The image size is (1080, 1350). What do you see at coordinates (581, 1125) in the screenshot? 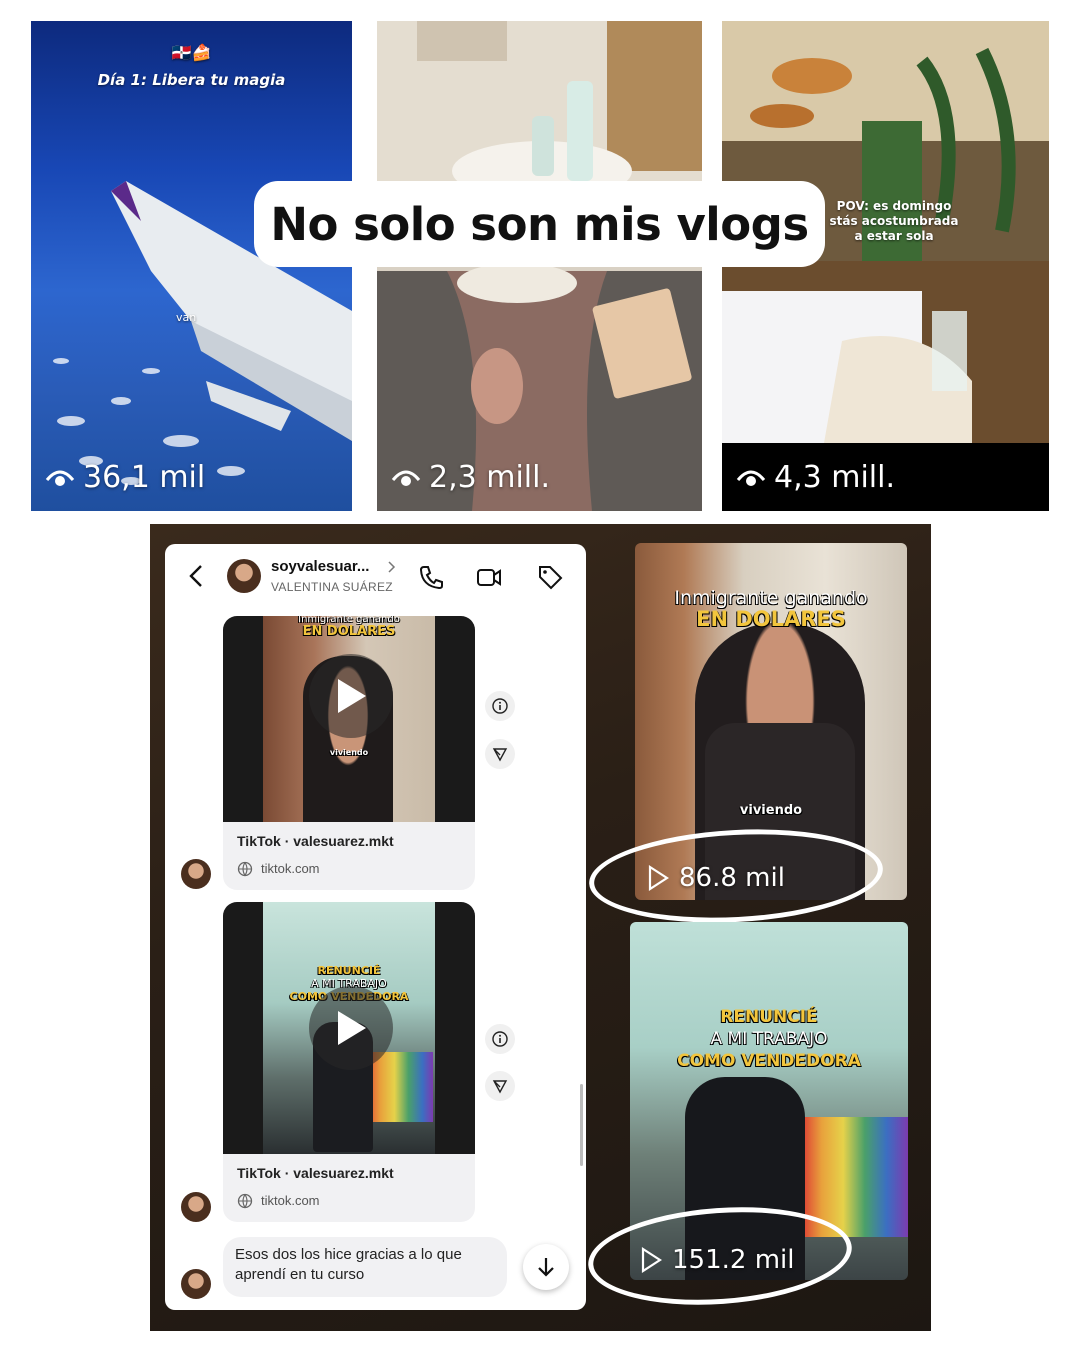
I see `scrollbar` at bounding box center [581, 1125].